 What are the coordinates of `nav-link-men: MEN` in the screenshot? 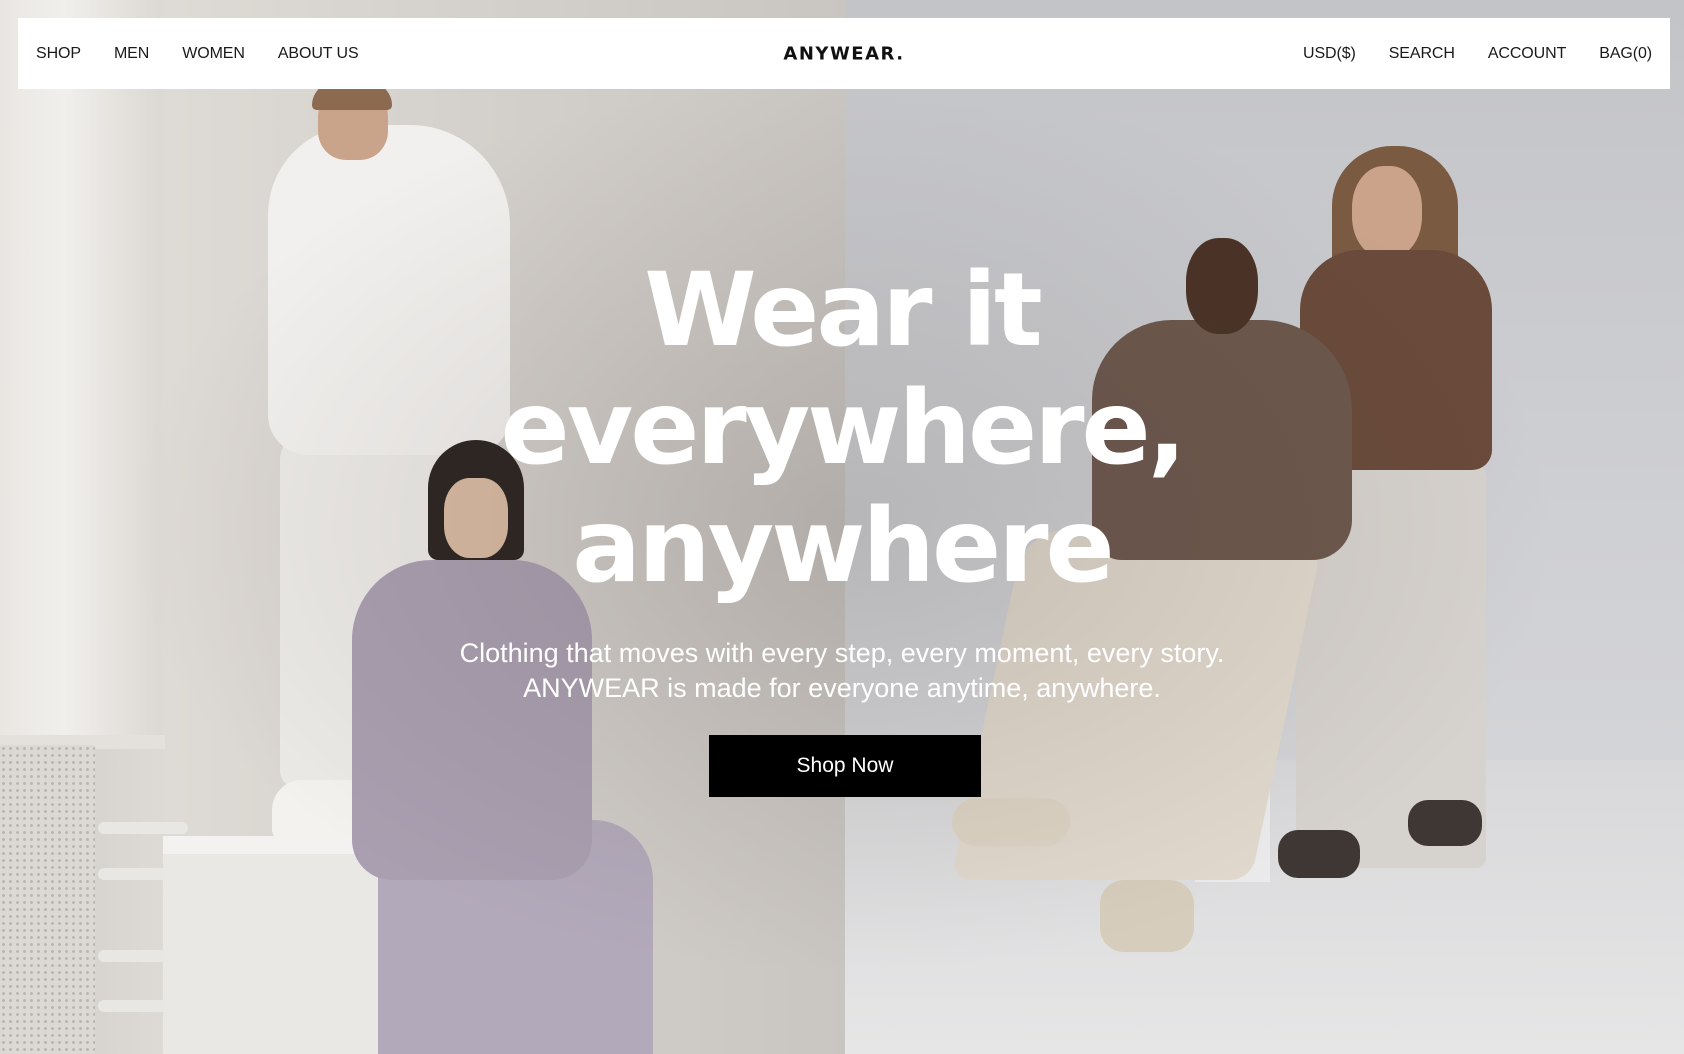 It's located at (131, 54).